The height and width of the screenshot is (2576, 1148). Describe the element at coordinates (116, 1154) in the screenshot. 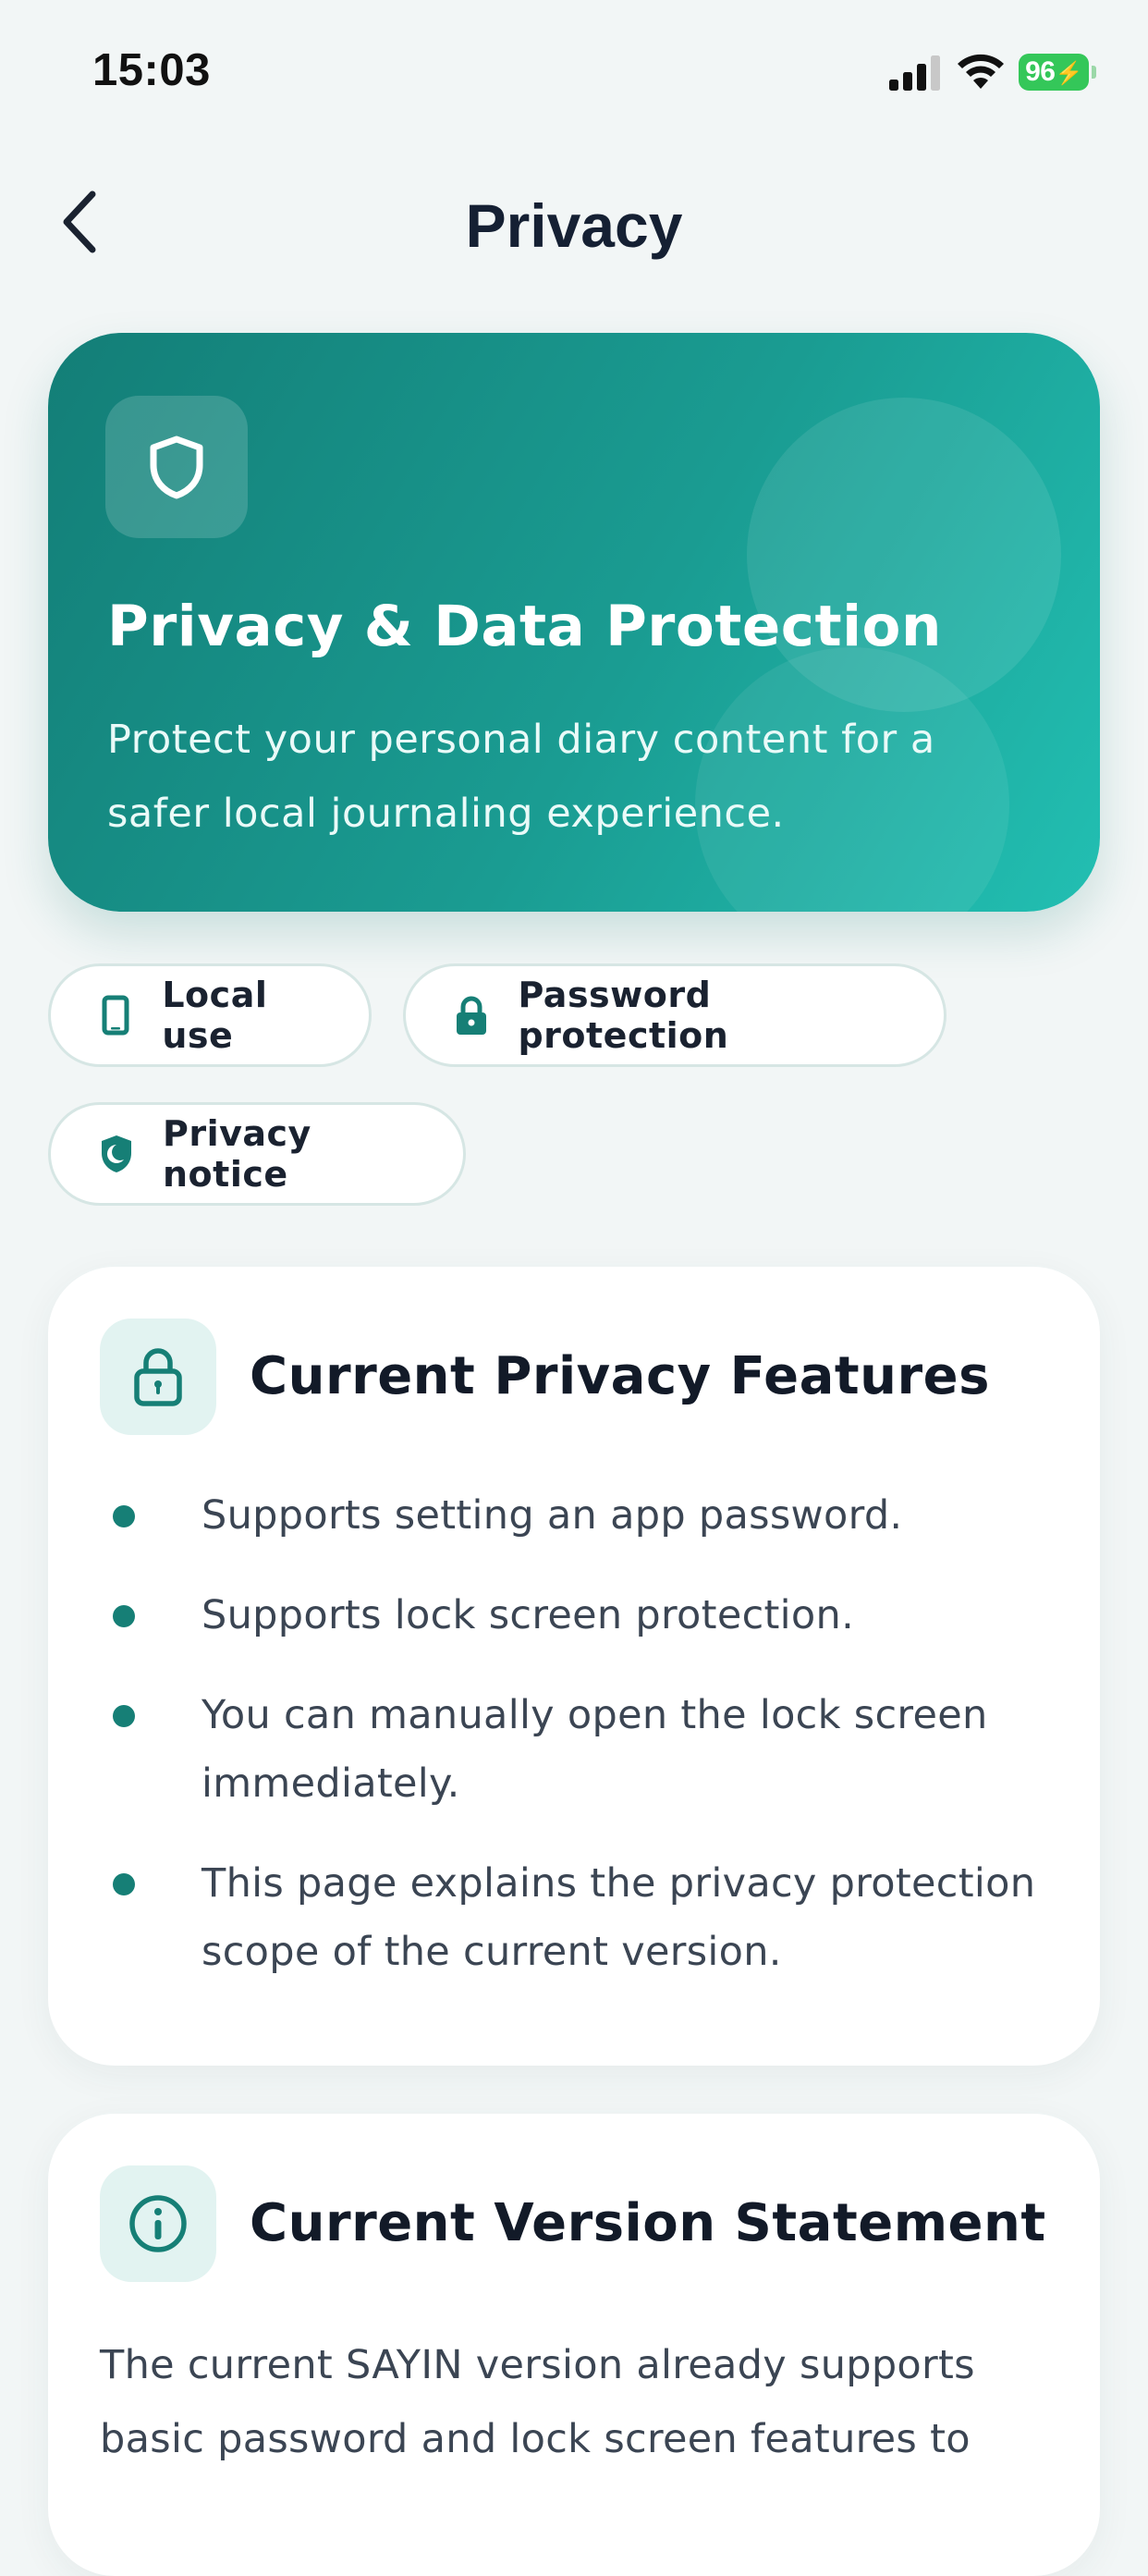

I see `shield-half-icon` at that location.